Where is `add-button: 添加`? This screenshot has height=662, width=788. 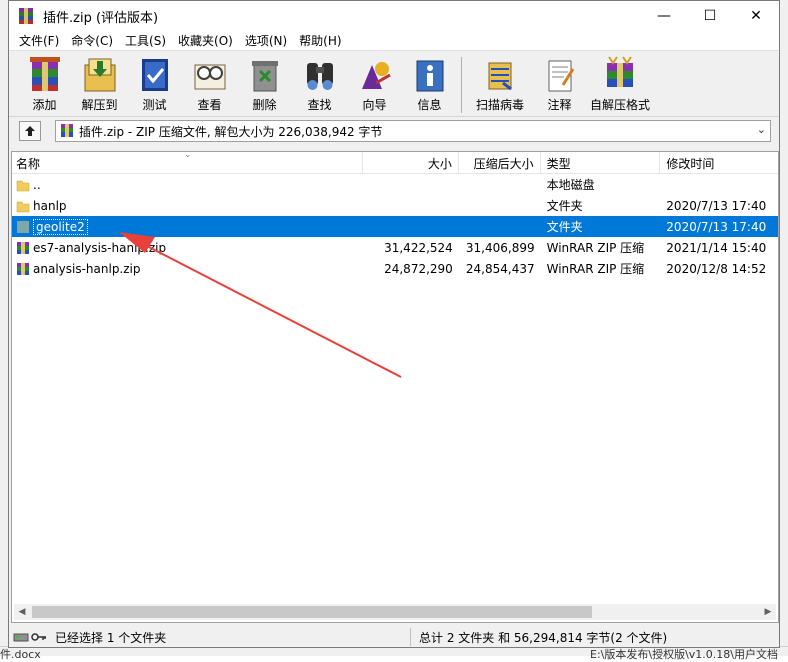 add-button: 添加 is located at coordinates (44, 84).